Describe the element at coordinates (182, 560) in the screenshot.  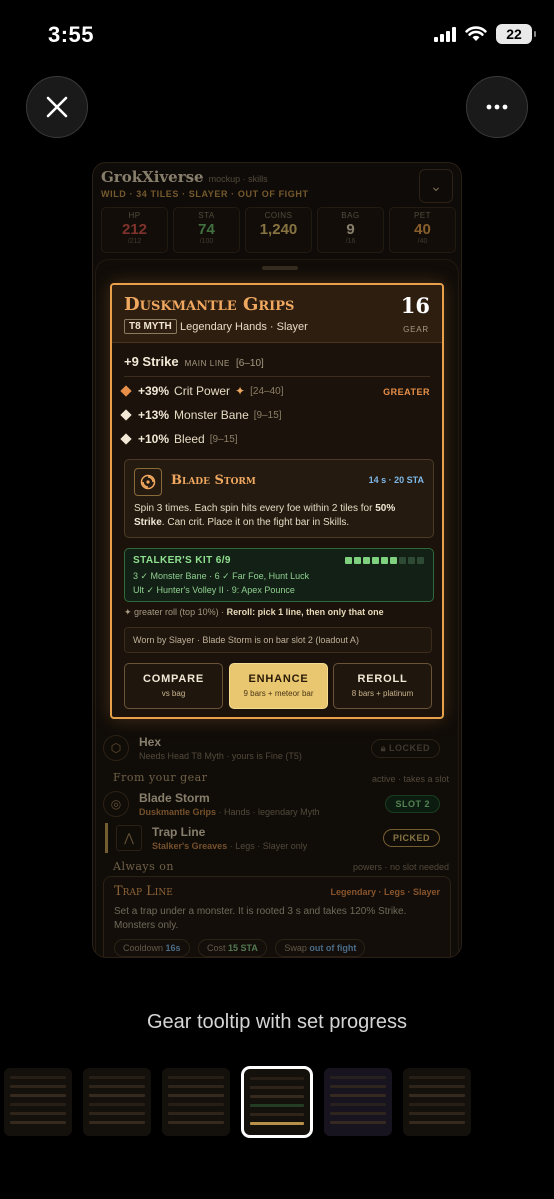
I see `set-title: STALKER'S KIT 6/9` at that location.